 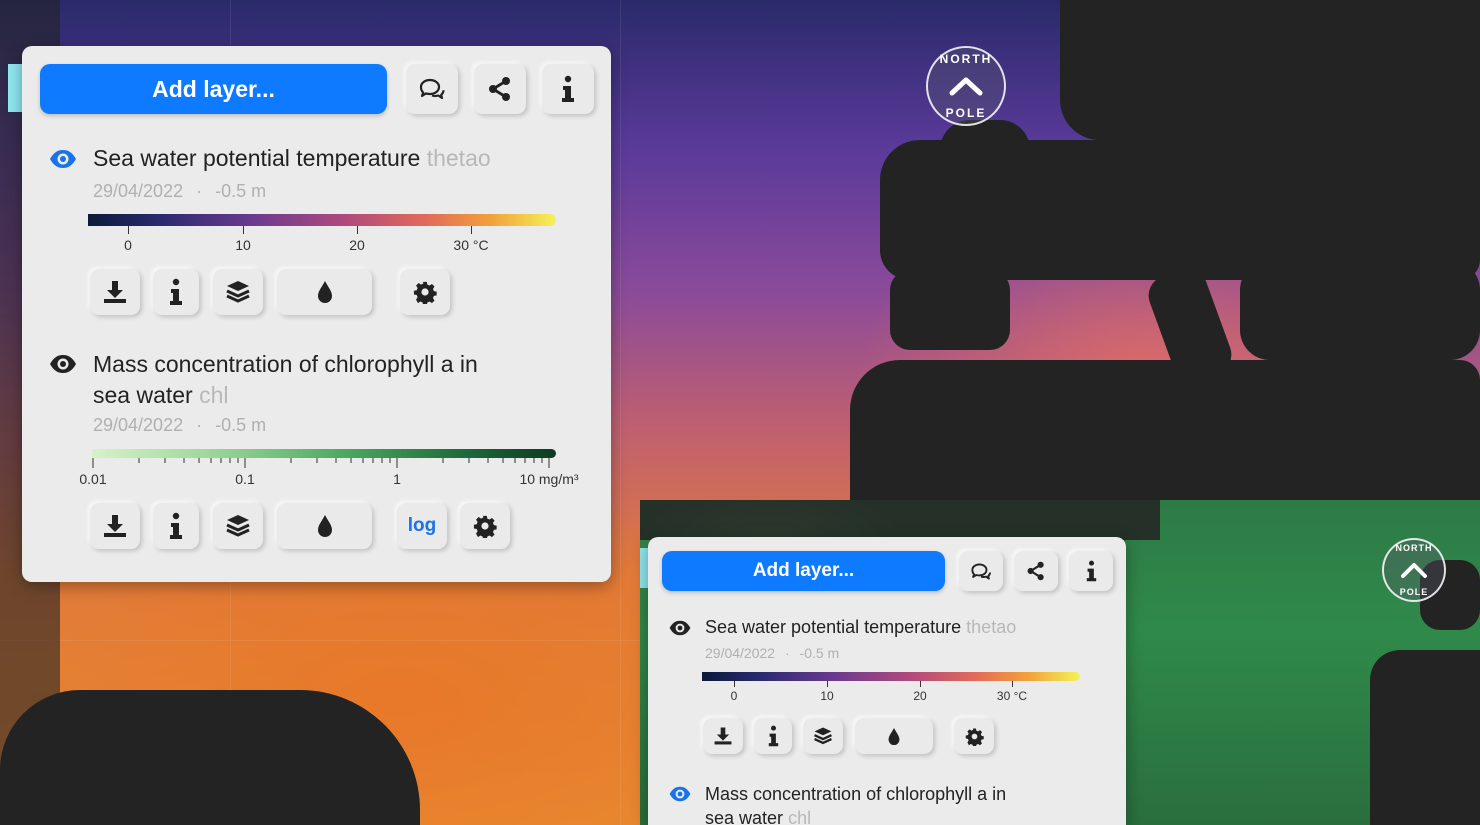 What do you see at coordinates (985, 175) in the screenshot?
I see `land-britain` at bounding box center [985, 175].